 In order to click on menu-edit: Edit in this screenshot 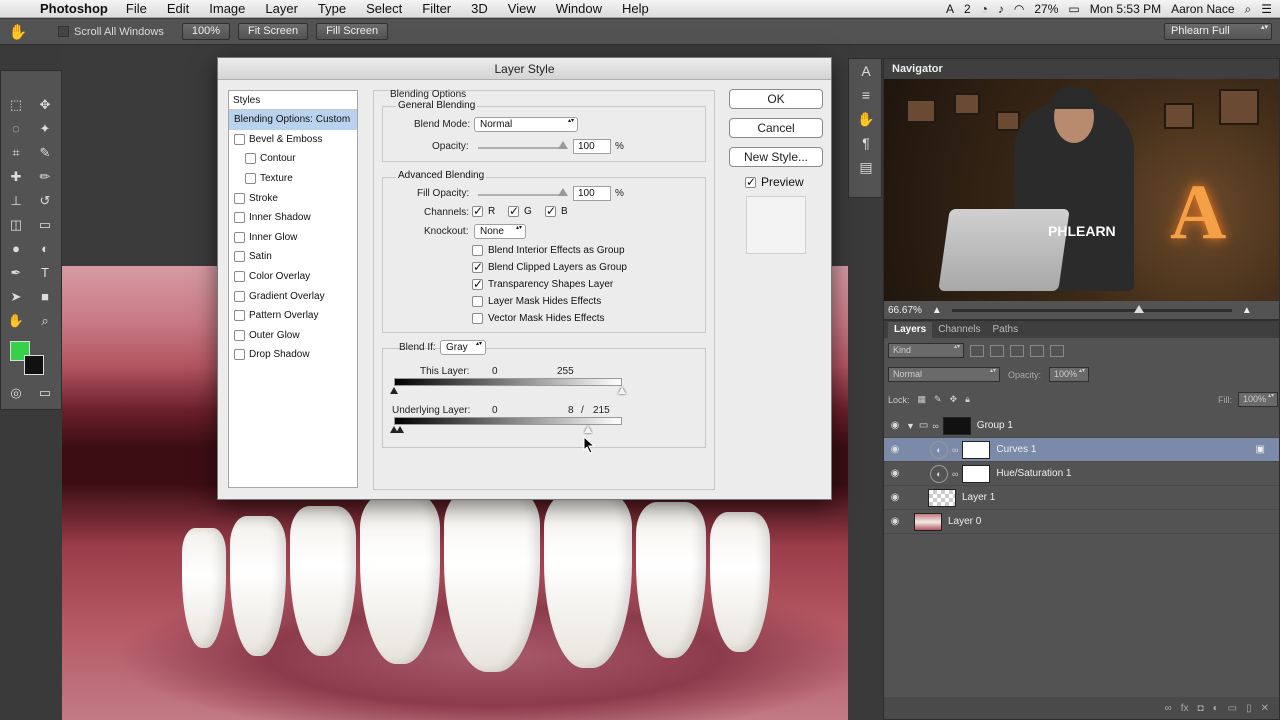, I will do `click(178, 8)`.